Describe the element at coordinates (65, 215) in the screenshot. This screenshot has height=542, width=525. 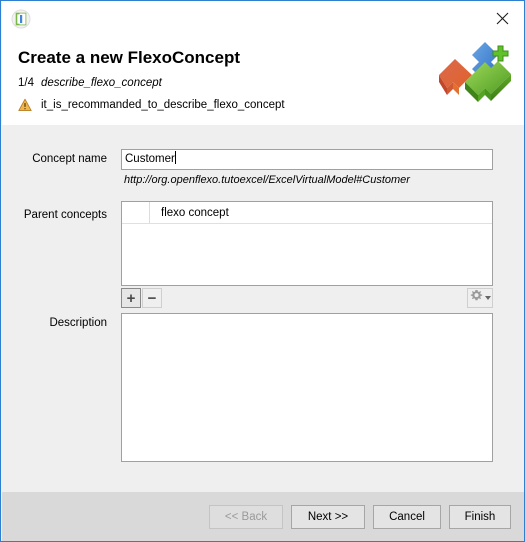
I see `parent-concepts-label: Parent concepts` at that location.